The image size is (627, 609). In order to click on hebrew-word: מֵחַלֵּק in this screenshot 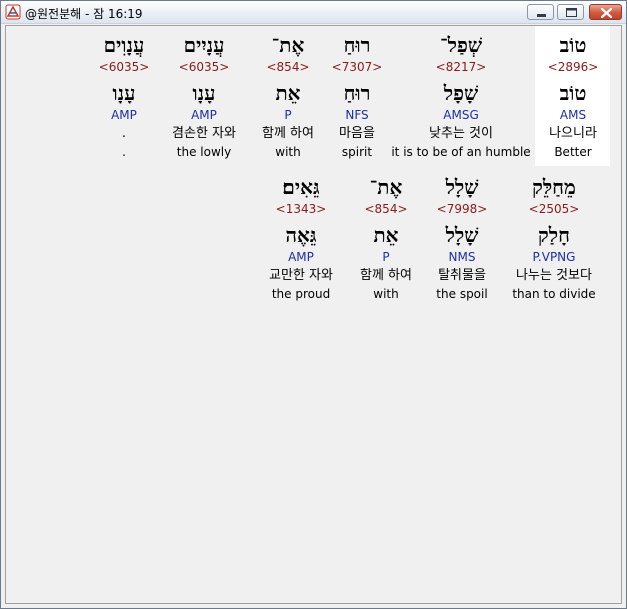, I will do `click(554, 187)`.